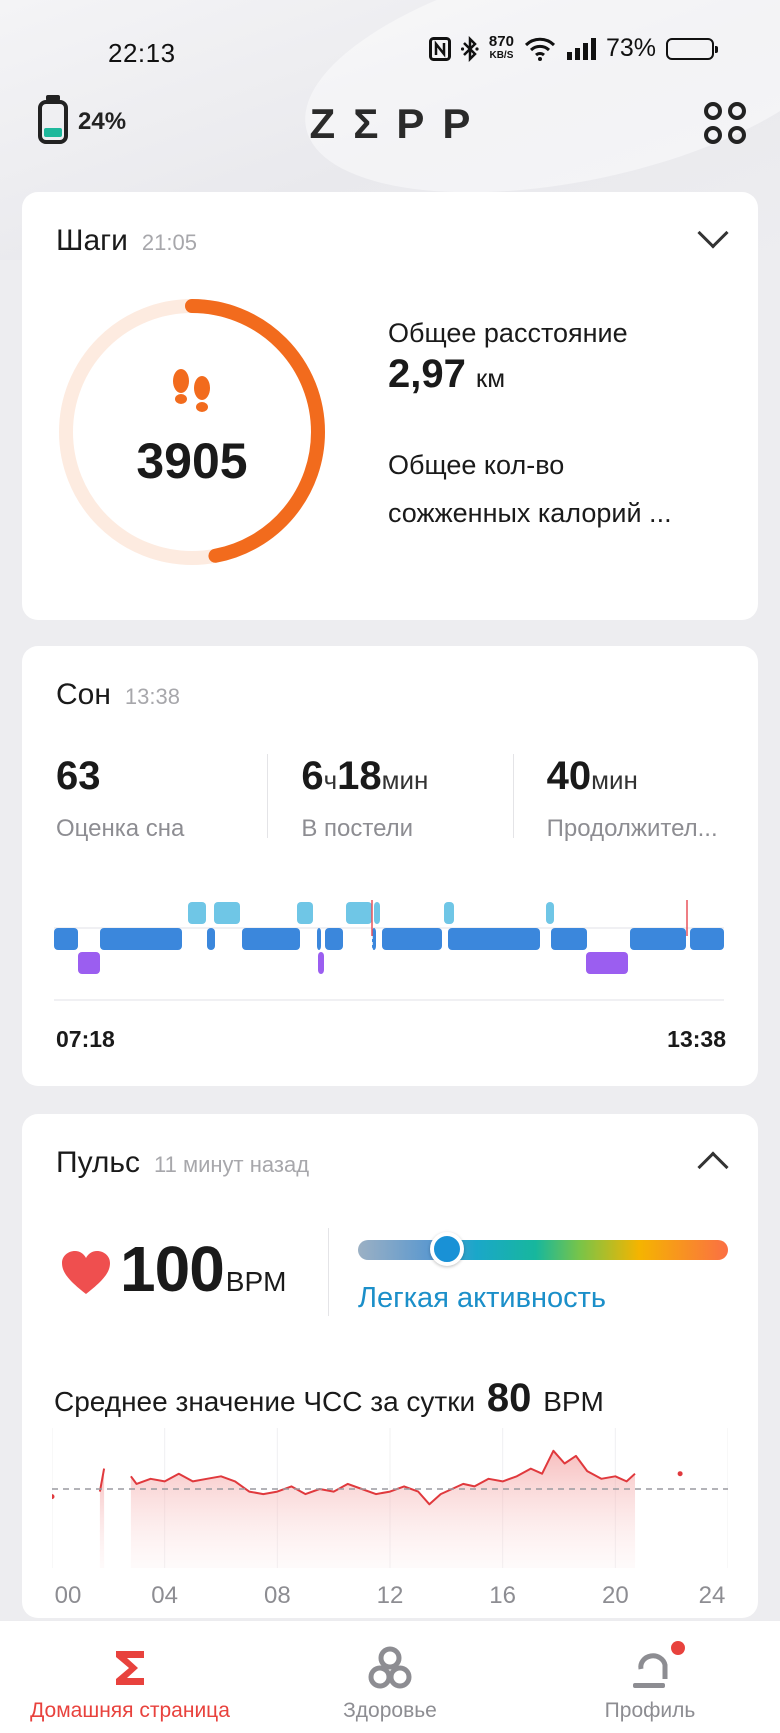 The image size is (780, 1733). What do you see at coordinates (614, 780) in the screenshot?
I see `duration-unit: мин` at bounding box center [614, 780].